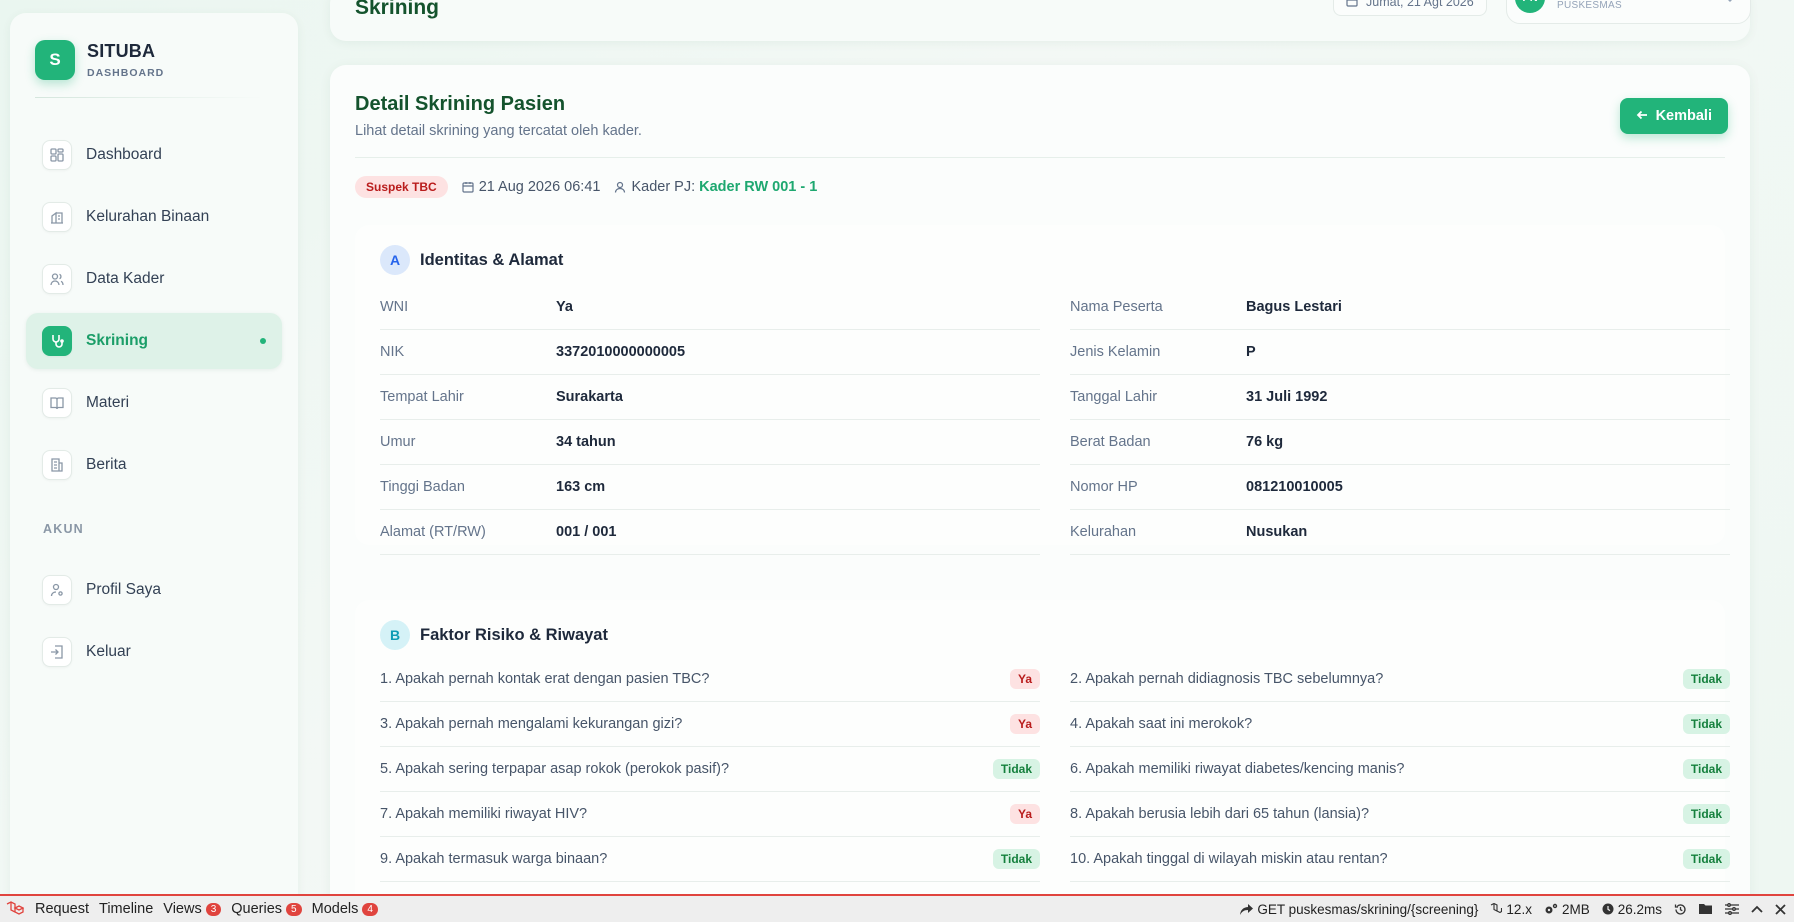 The width and height of the screenshot is (1794, 922). Describe the element at coordinates (154, 403) in the screenshot. I see `sidebar-item-materi: Materi` at that location.